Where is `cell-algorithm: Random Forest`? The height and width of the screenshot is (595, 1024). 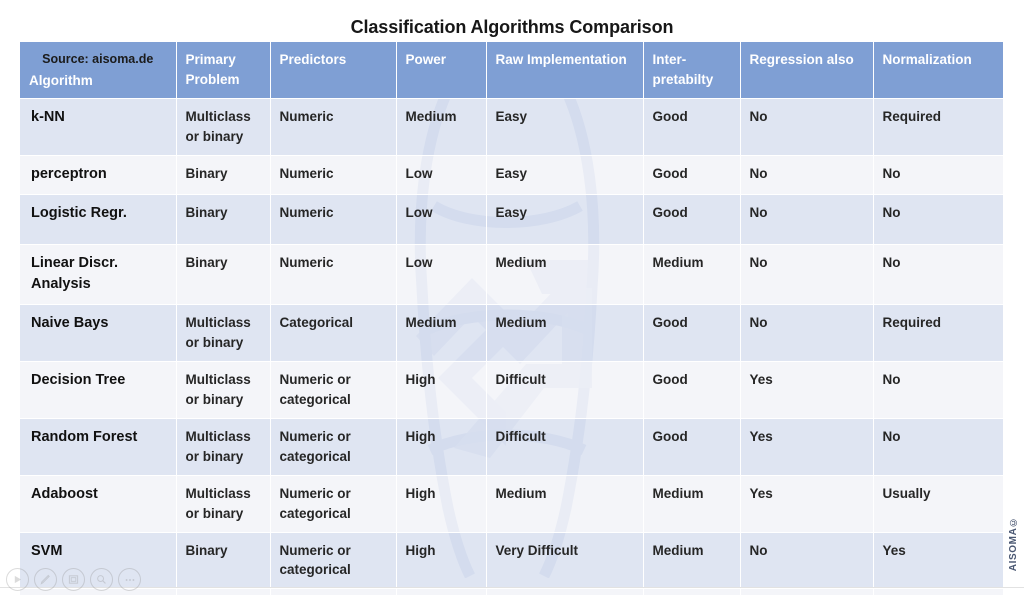 cell-algorithm: Random Forest is located at coordinates (98, 447).